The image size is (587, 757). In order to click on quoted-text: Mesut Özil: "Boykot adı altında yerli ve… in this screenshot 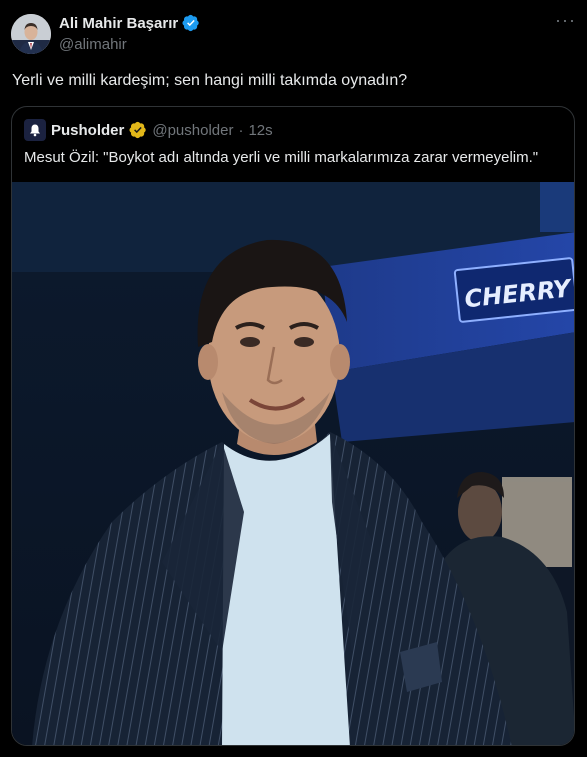, I will do `click(281, 157)`.